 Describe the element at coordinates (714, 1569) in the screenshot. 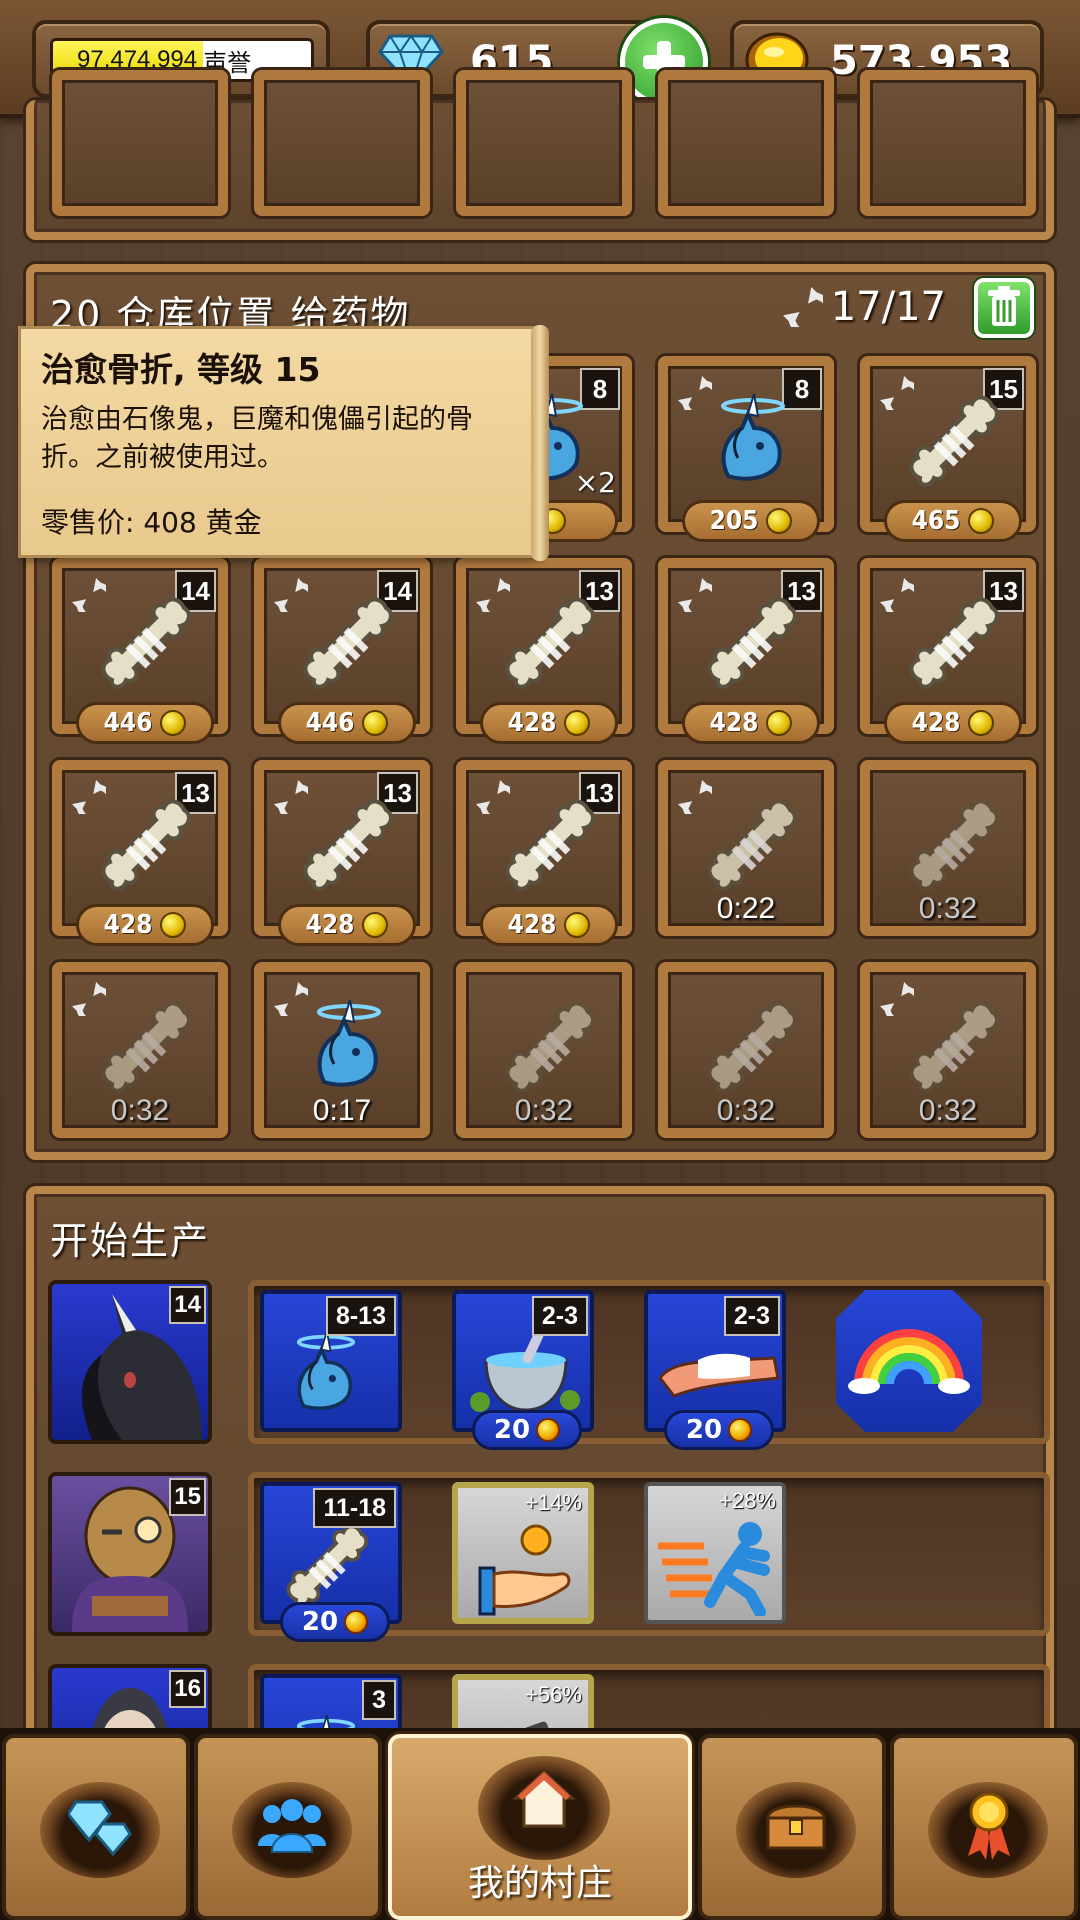

I see `running-man-icon` at that location.